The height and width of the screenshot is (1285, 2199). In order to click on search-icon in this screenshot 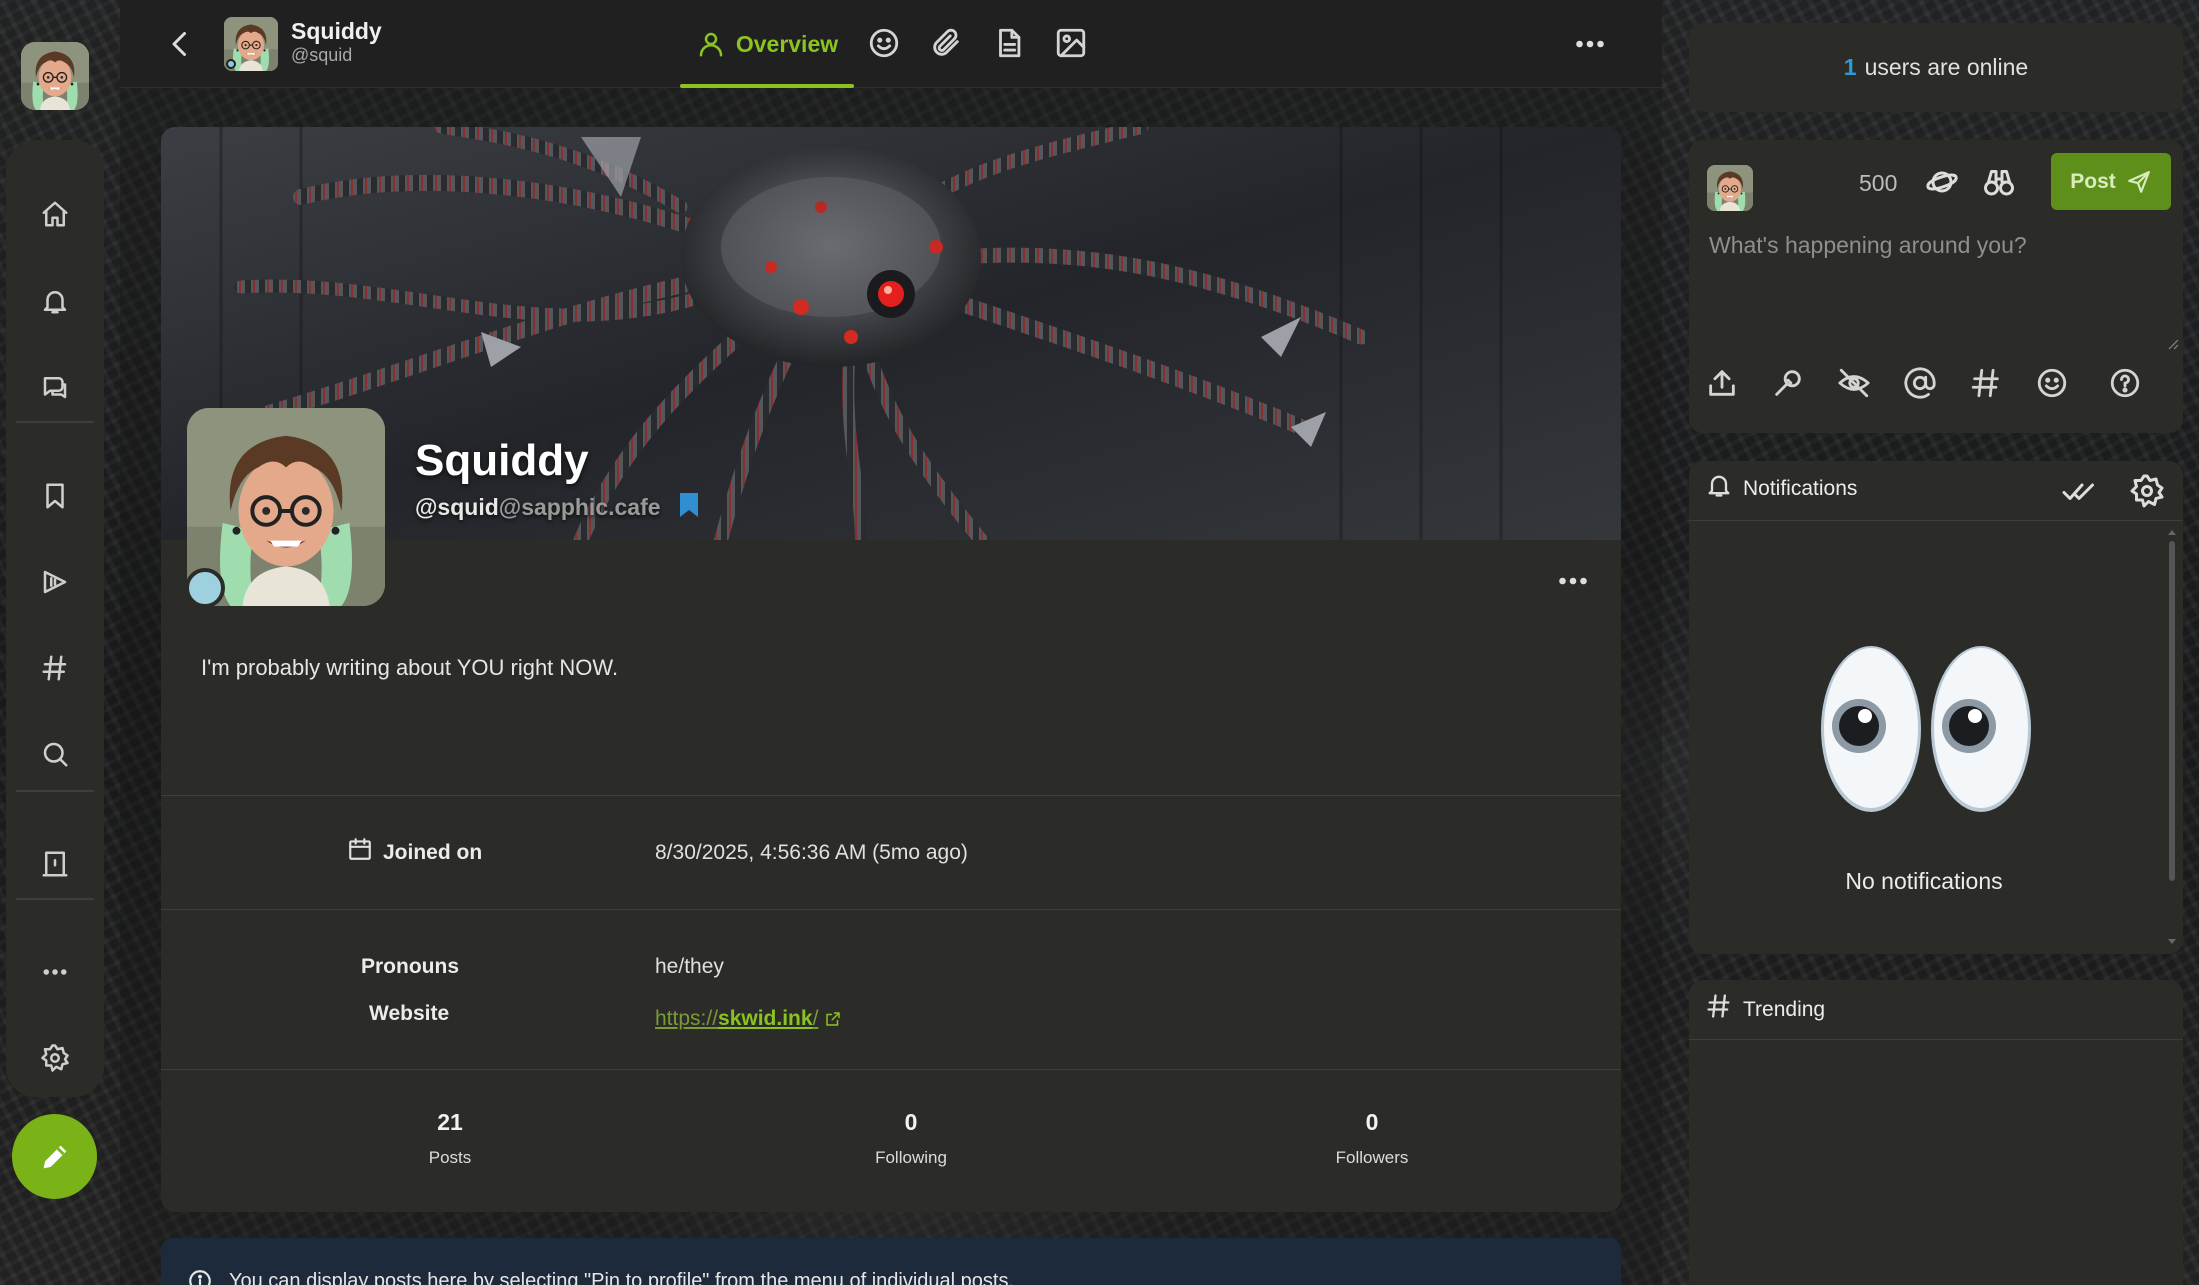, I will do `click(55, 754)`.